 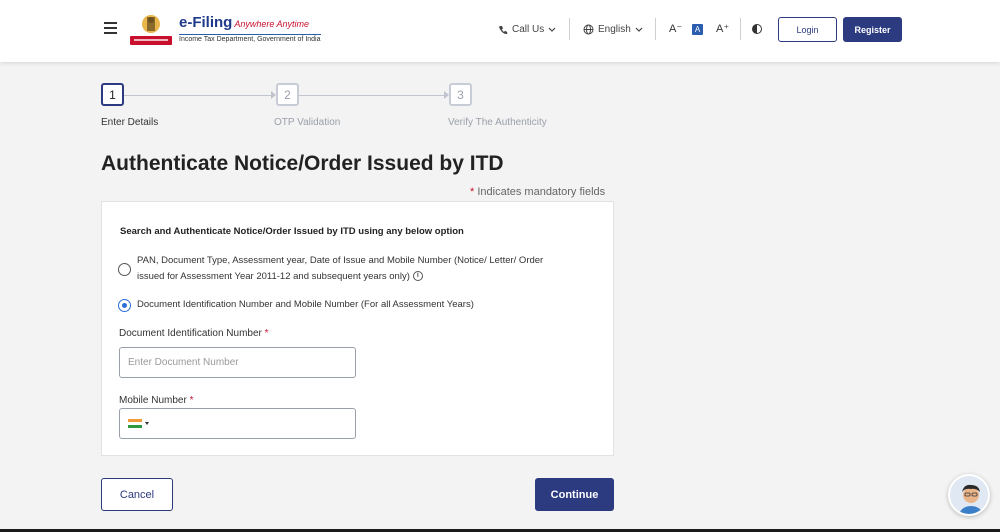 What do you see at coordinates (137, 494) in the screenshot?
I see `cancel-button: Cancel` at bounding box center [137, 494].